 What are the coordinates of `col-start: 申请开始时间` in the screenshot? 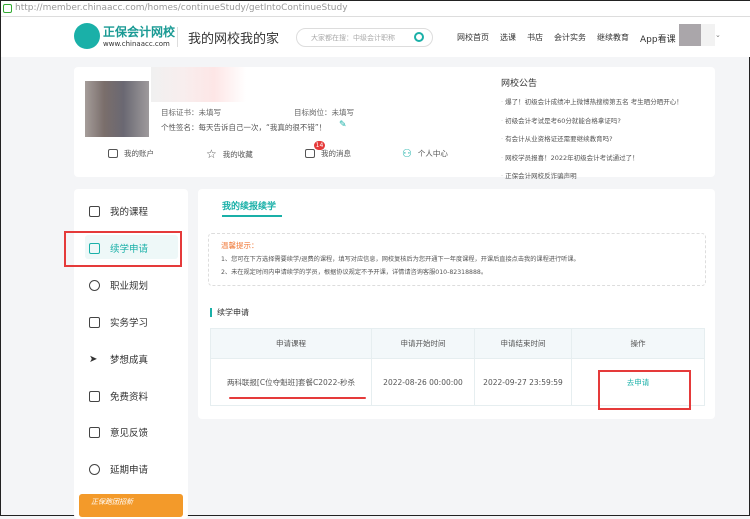 It's located at (423, 343).